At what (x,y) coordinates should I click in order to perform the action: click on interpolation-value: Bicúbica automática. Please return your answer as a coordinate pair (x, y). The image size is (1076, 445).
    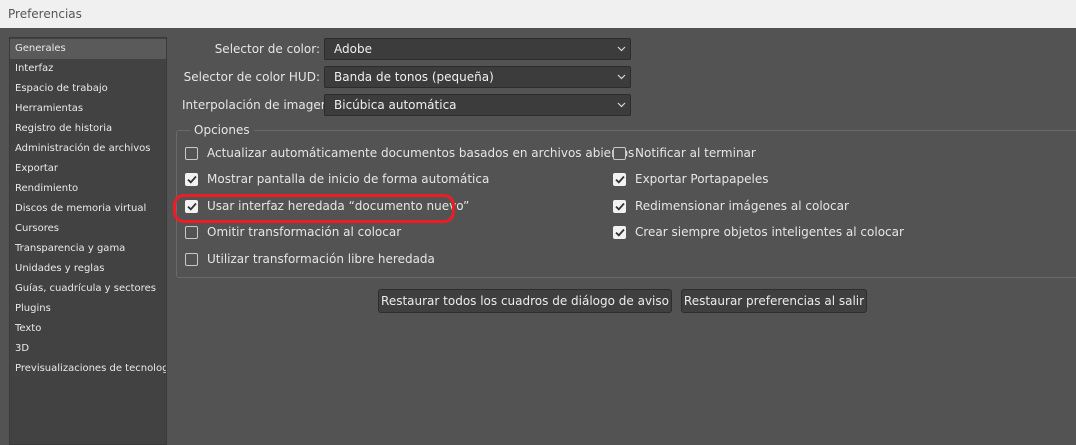
    Looking at the image, I should click on (395, 105).